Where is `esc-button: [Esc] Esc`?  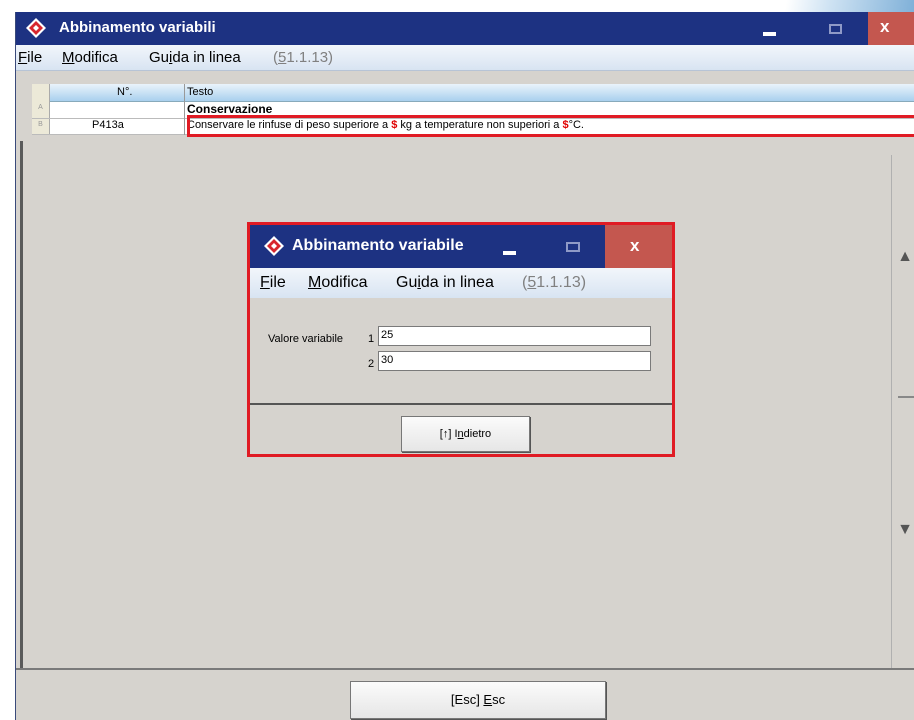
esc-button: [Esc] Esc is located at coordinates (478, 700).